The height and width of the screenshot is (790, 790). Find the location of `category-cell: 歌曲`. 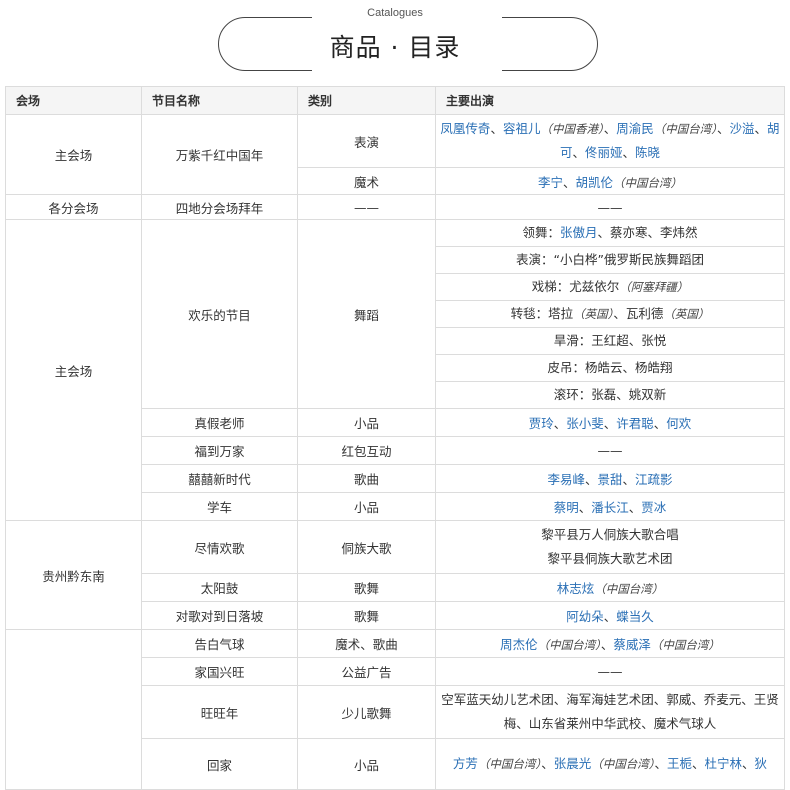

category-cell: 歌曲 is located at coordinates (366, 478).